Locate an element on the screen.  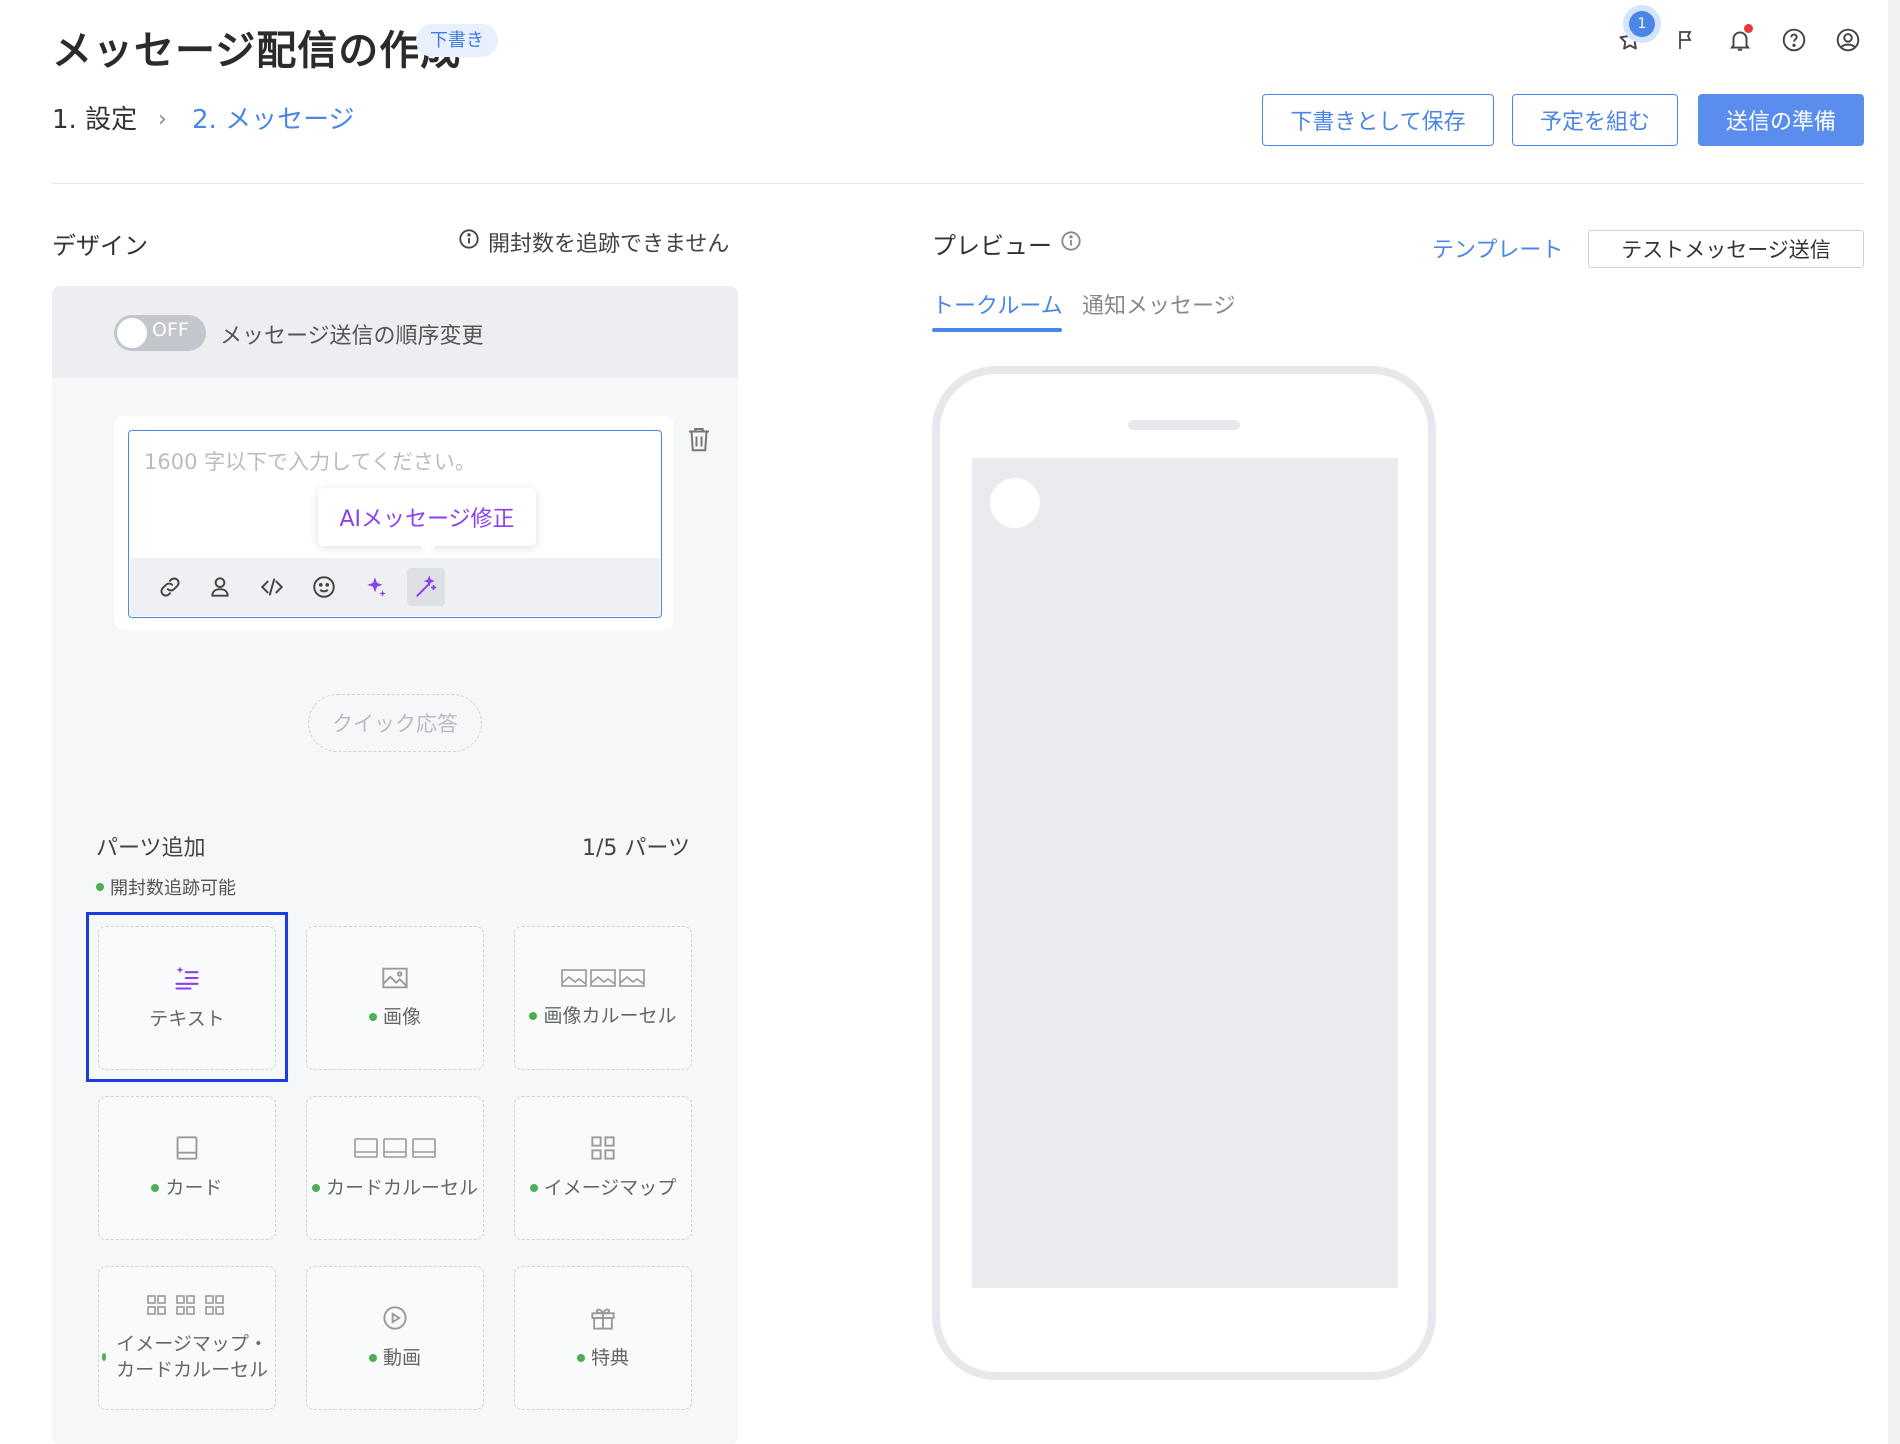
status-badge: 下書き is located at coordinates (457, 40).